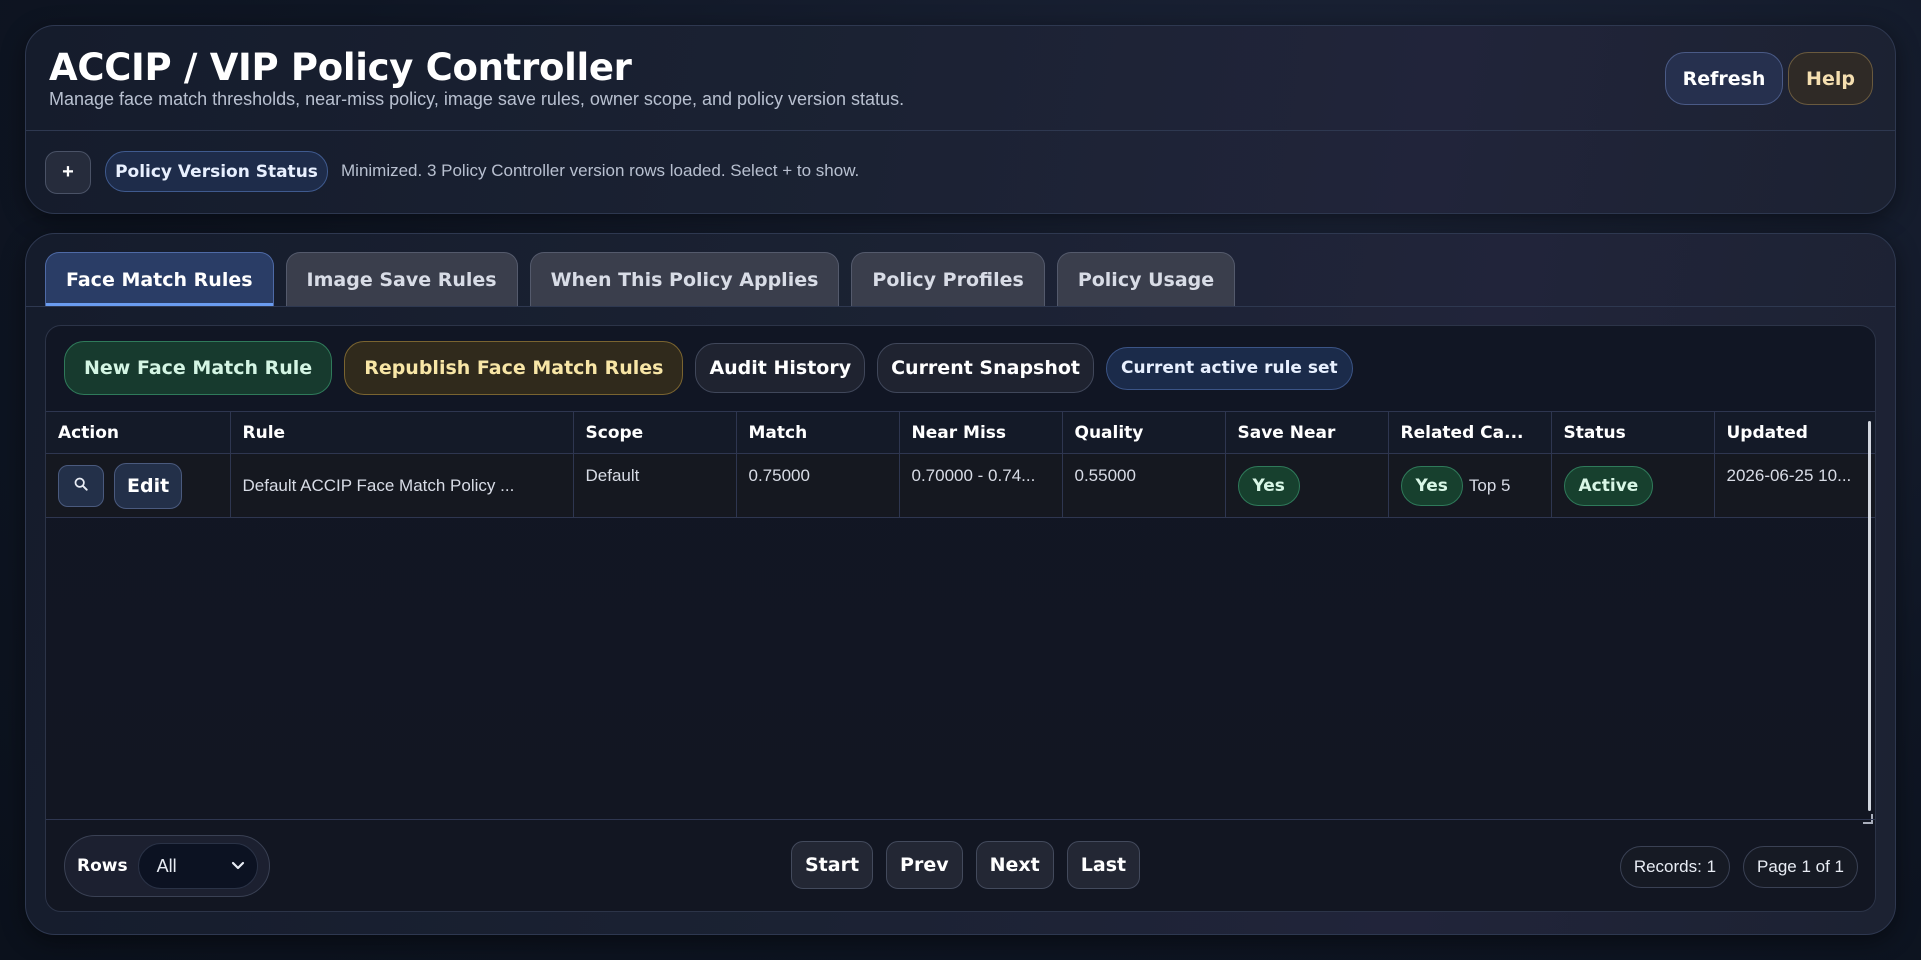 This screenshot has height=960, width=1921. Describe the element at coordinates (1431, 485) in the screenshot. I see `related-enabled-badge: Yes` at that location.